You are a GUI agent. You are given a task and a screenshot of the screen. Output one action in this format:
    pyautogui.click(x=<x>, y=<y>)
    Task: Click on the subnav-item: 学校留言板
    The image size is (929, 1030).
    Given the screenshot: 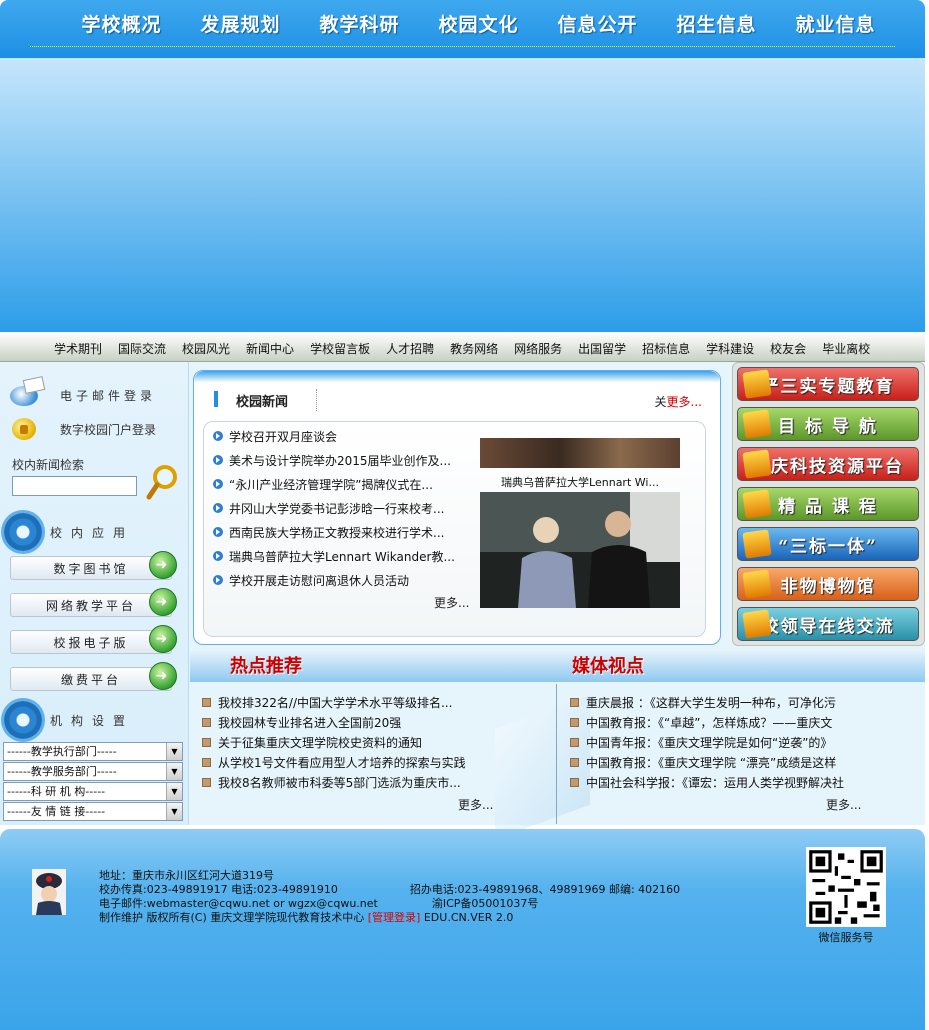 What is the action you would take?
    pyautogui.click(x=340, y=348)
    